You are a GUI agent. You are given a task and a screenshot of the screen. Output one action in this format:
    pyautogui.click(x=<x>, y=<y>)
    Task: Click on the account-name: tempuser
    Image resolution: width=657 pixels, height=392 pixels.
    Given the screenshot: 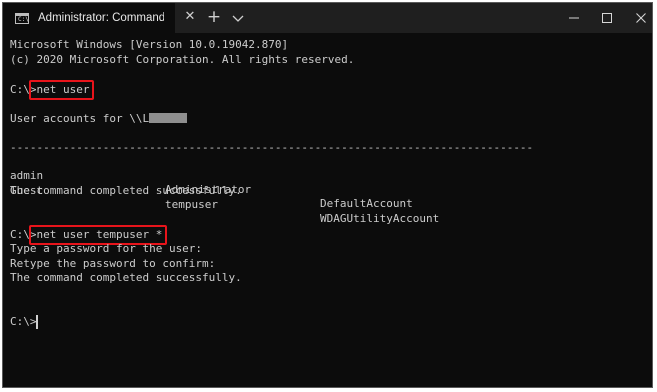 What is the action you would take?
    pyautogui.click(x=191, y=204)
    